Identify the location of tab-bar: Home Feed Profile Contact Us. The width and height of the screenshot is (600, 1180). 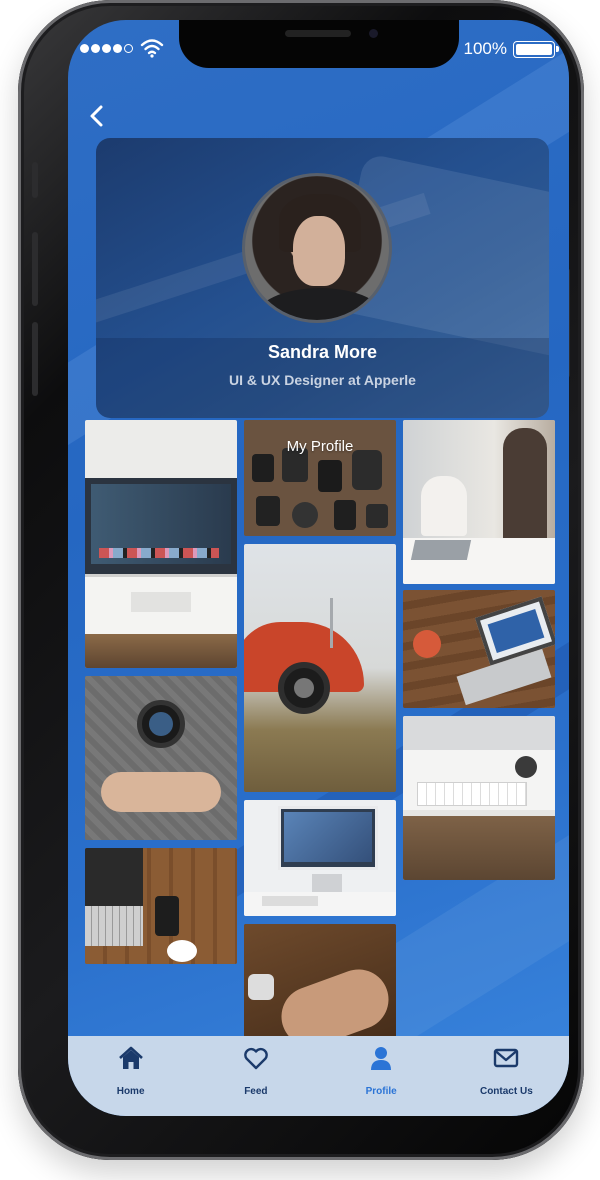
(318, 1076).